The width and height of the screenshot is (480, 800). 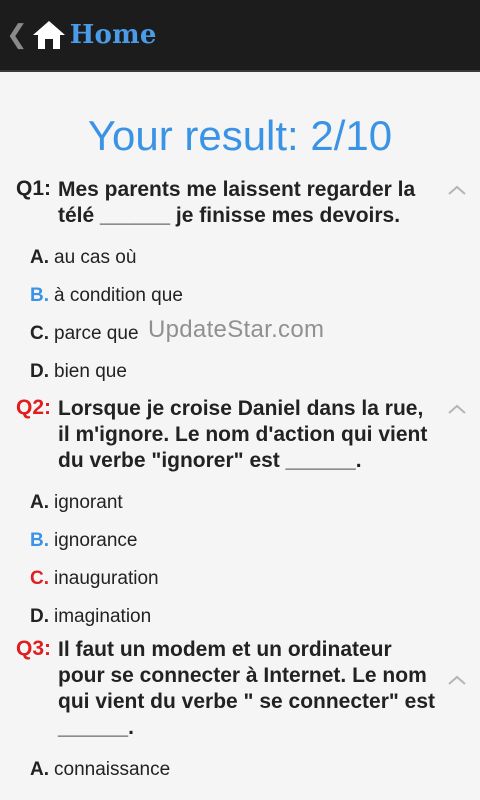 What do you see at coordinates (90, 371) in the screenshot?
I see `answer-text: bien que` at bounding box center [90, 371].